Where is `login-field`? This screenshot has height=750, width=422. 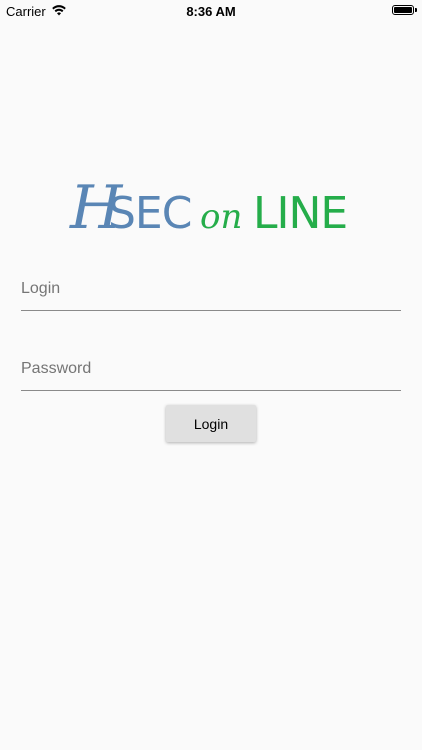
login-field is located at coordinates (211, 295).